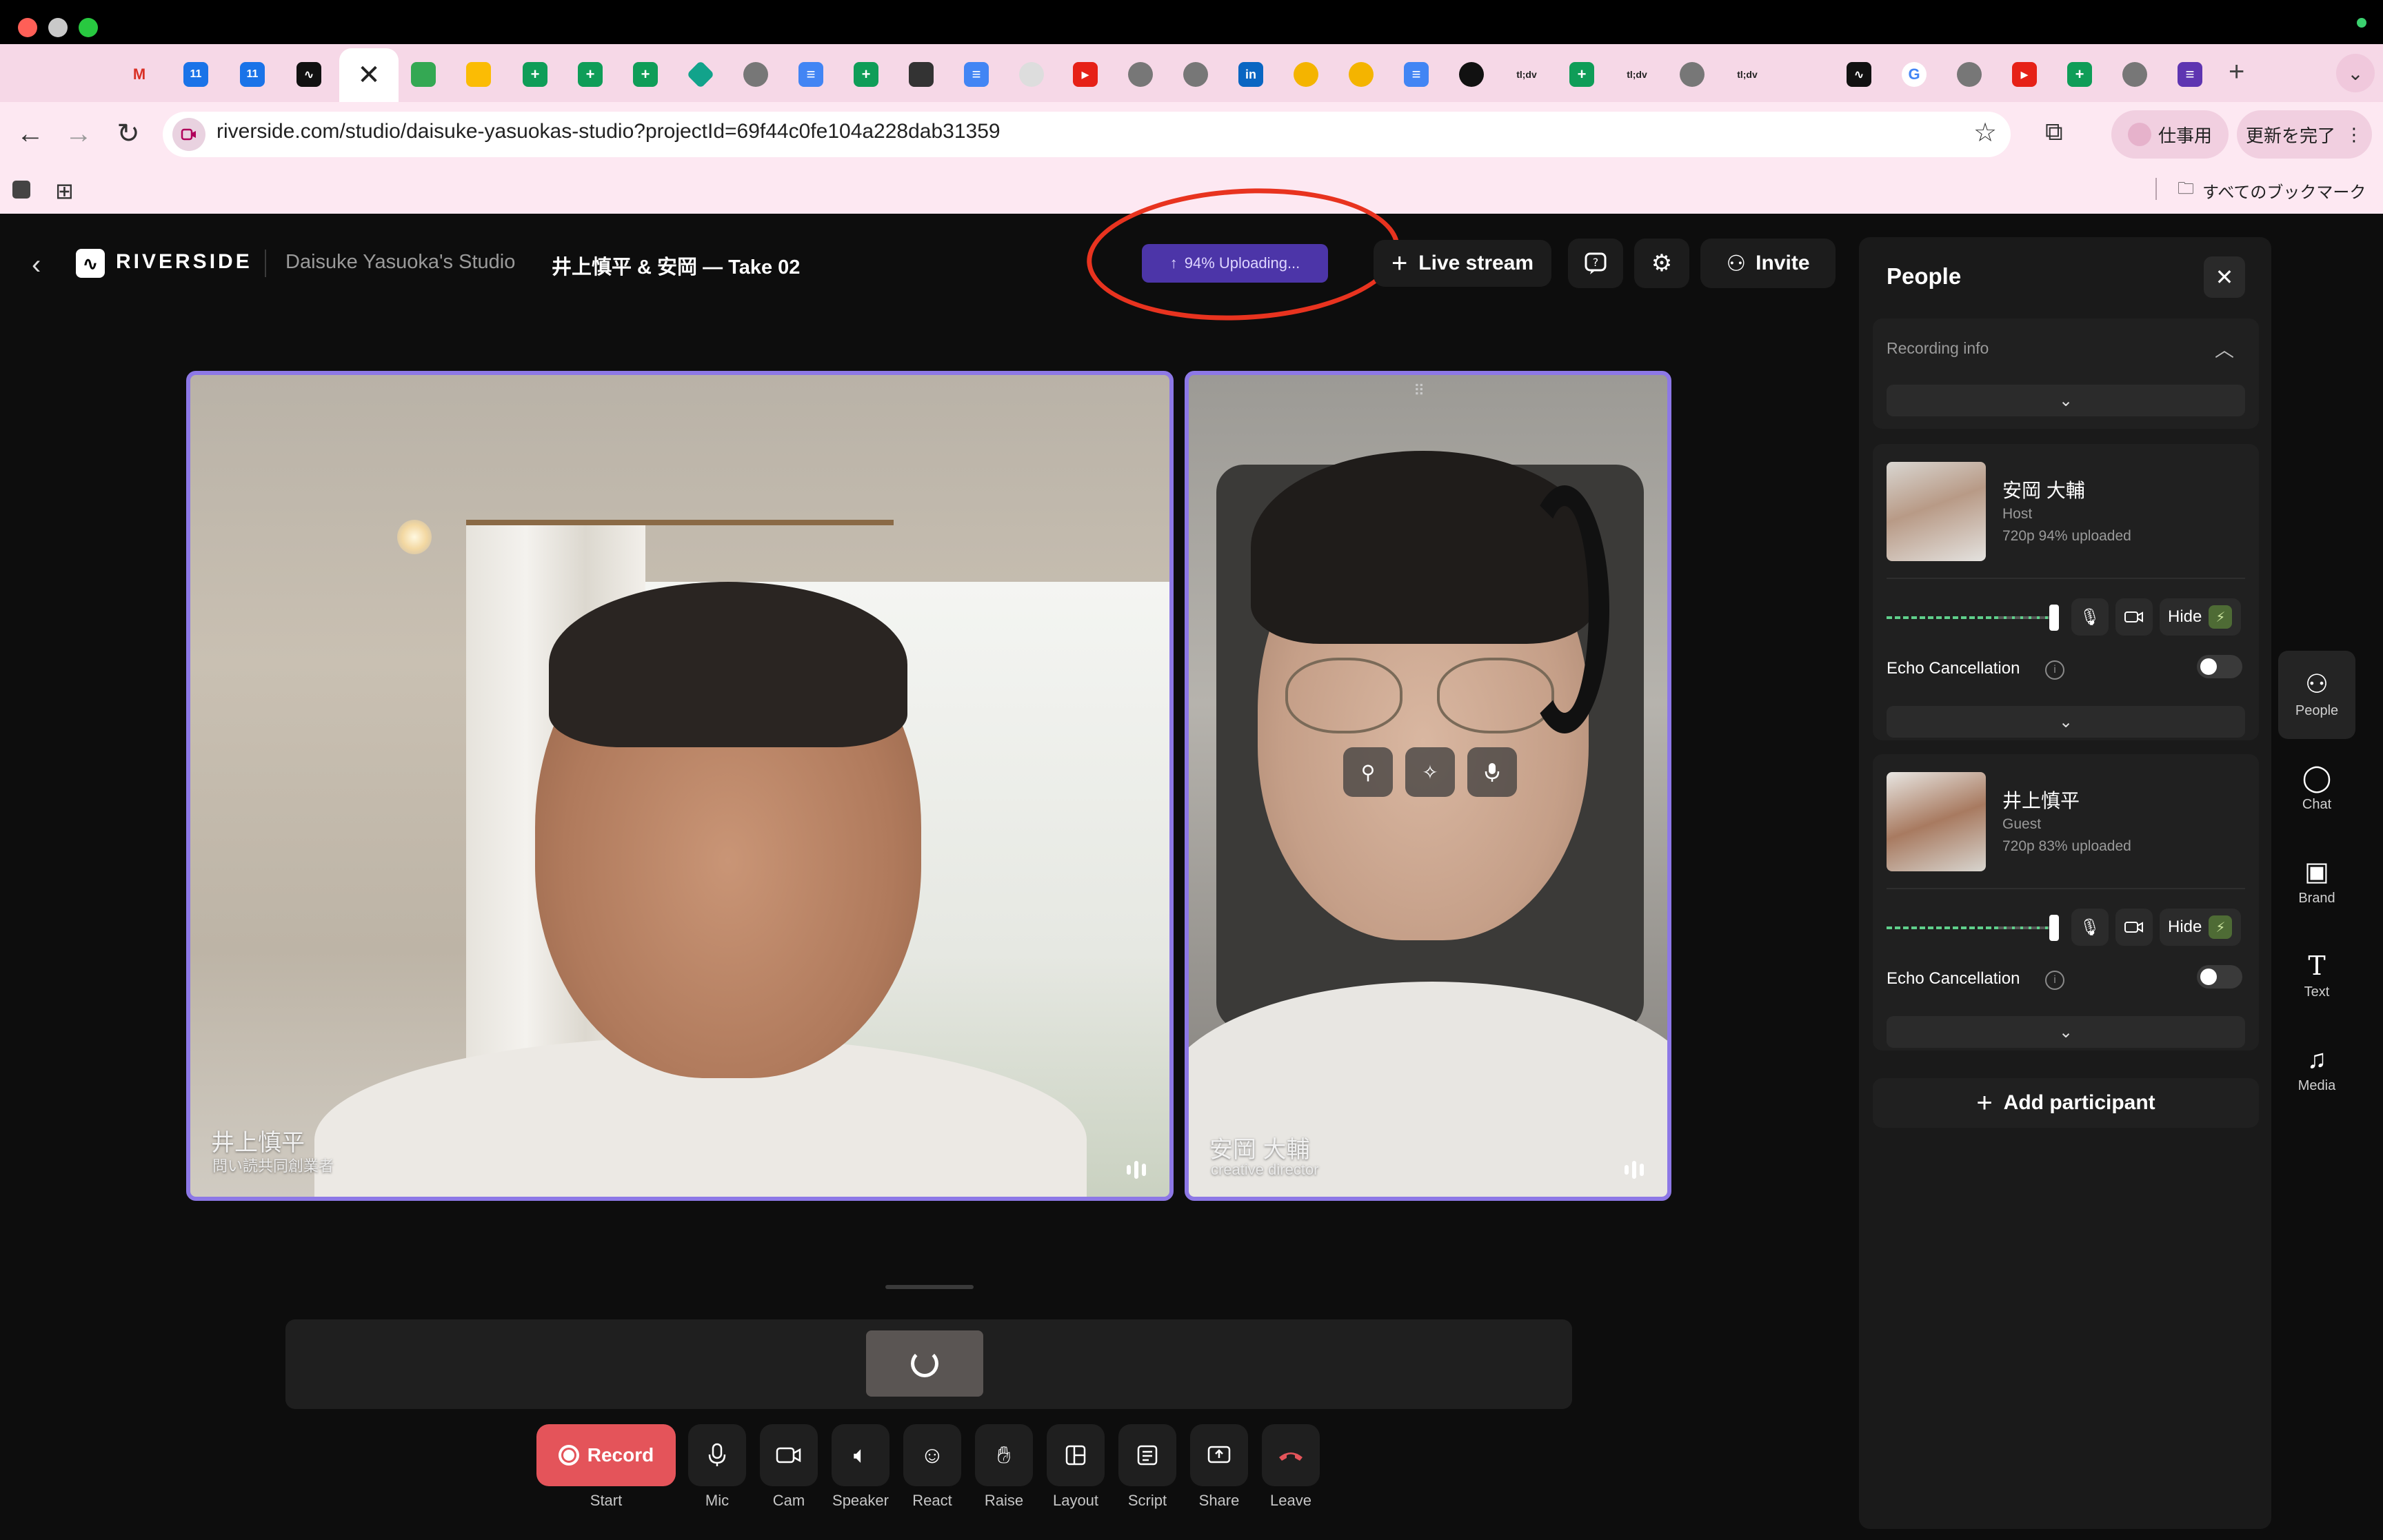 The height and width of the screenshot is (1540, 2383). I want to click on sheets-tab-icon-6: +, so click(2079, 75).